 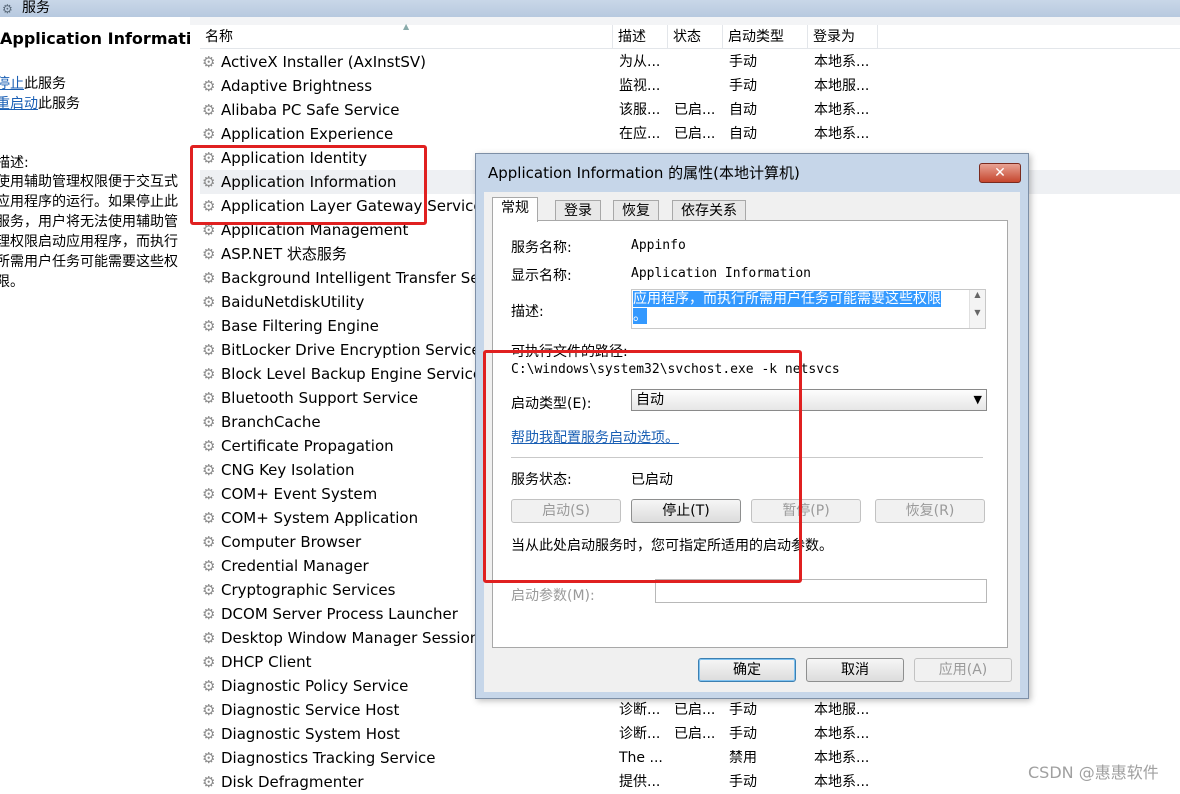 What do you see at coordinates (1000, 173) in the screenshot?
I see `close-icon: ✕` at bounding box center [1000, 173].